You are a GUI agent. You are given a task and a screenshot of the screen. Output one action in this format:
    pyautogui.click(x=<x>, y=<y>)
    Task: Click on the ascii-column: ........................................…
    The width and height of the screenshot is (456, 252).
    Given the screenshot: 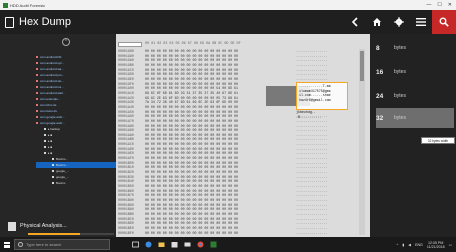 What is the action you would take?
    pyautogui.click(x=324, y=142)
    